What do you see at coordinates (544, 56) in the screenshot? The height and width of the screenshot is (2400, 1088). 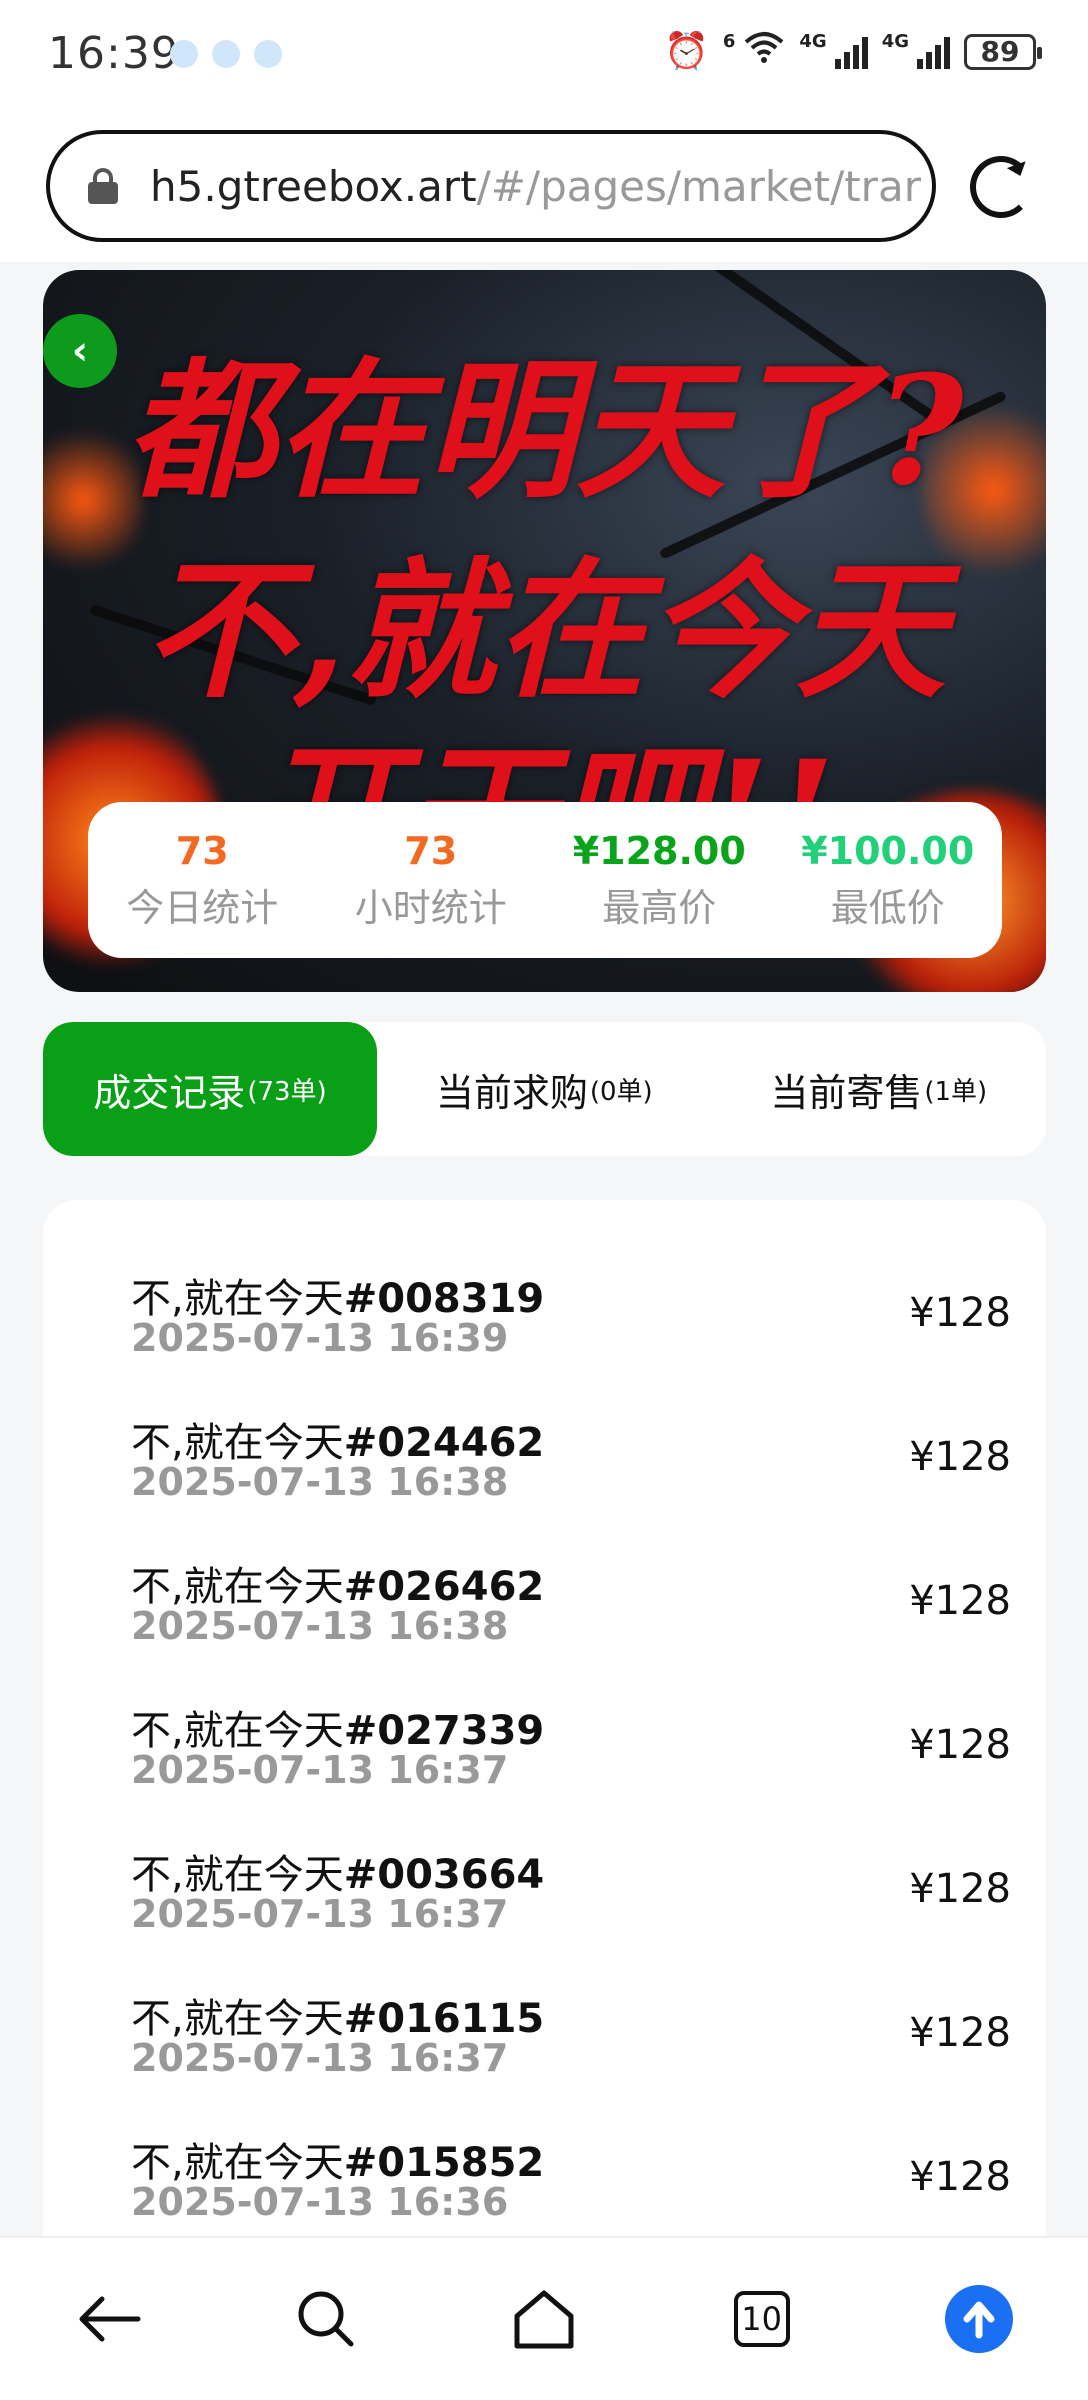 I see `status-bar: 16:39 ⏰ 6 4G 4G 89` at bounding box center [544, 56].